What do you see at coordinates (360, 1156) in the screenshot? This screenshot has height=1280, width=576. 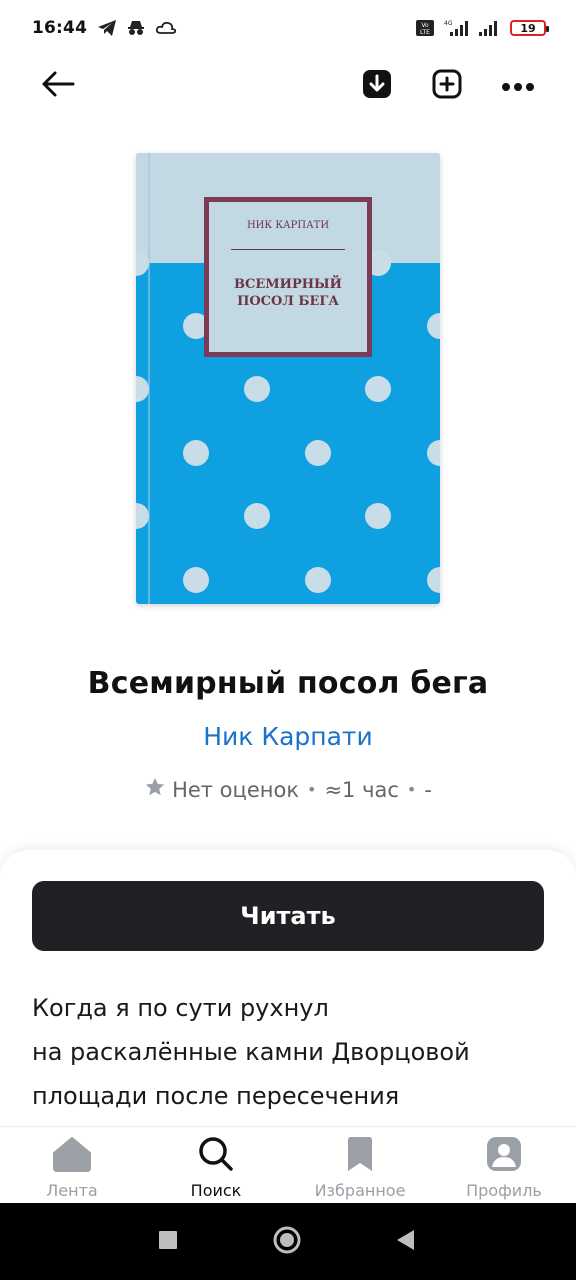 I see `bookmark-icon` at bounding box center [360, 1156].